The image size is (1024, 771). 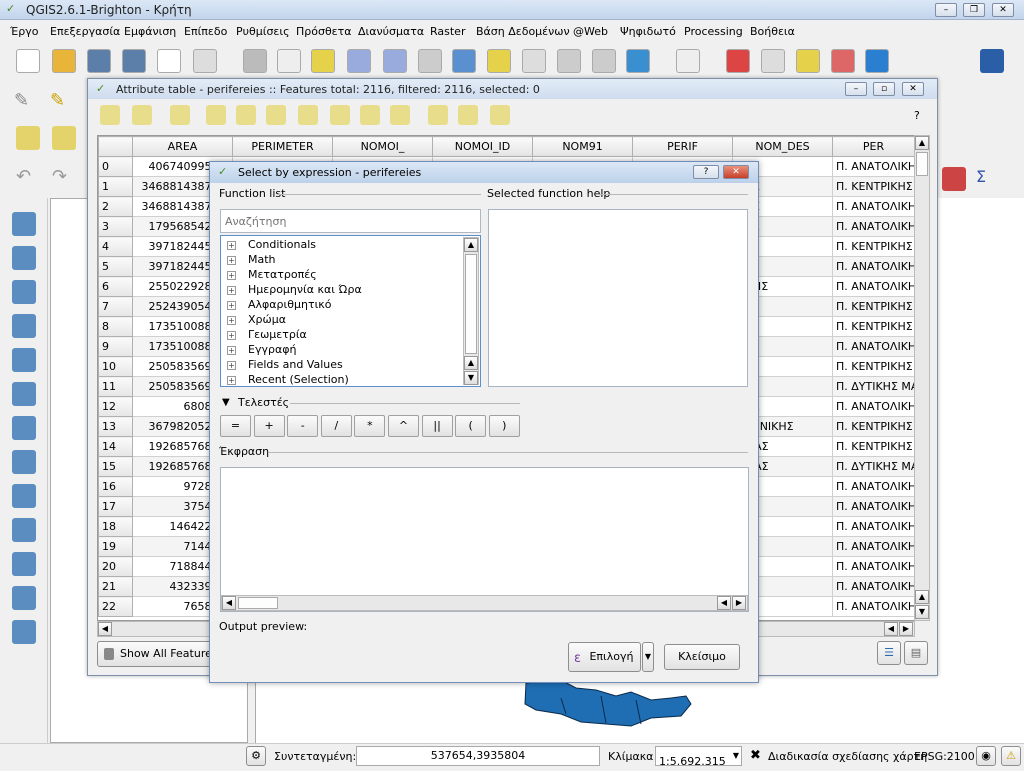 What do you see at coordinates (400, 115) in the screenshot?
I see `copy-rows-icon` at bounding box center [400, 115].